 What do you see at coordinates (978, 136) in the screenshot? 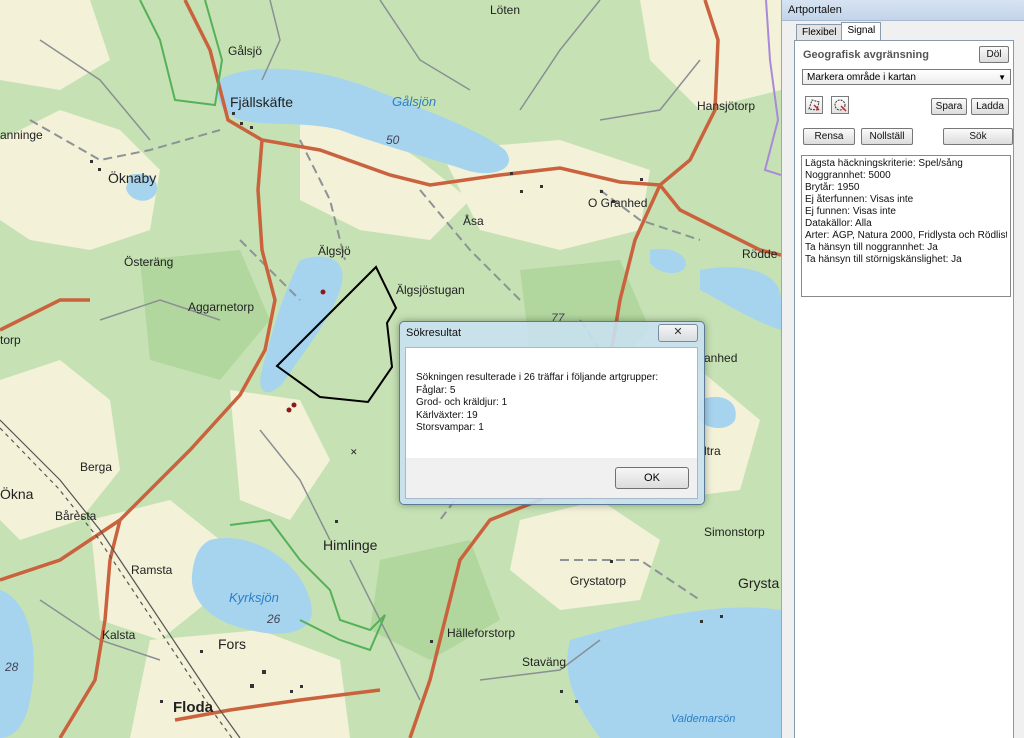
I see `search-button: Sök` at bounding box center [978, 136].